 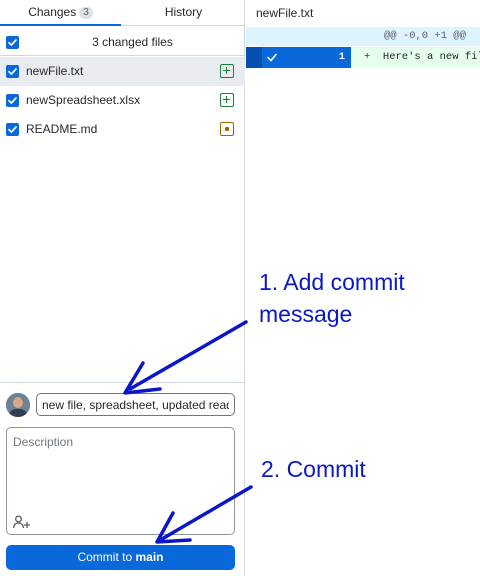 What do you see at coordinates (83, 100) in the screenshot?
I see `file-name: newSpreadsheet.xlsx` at bounding box center [83, 100].